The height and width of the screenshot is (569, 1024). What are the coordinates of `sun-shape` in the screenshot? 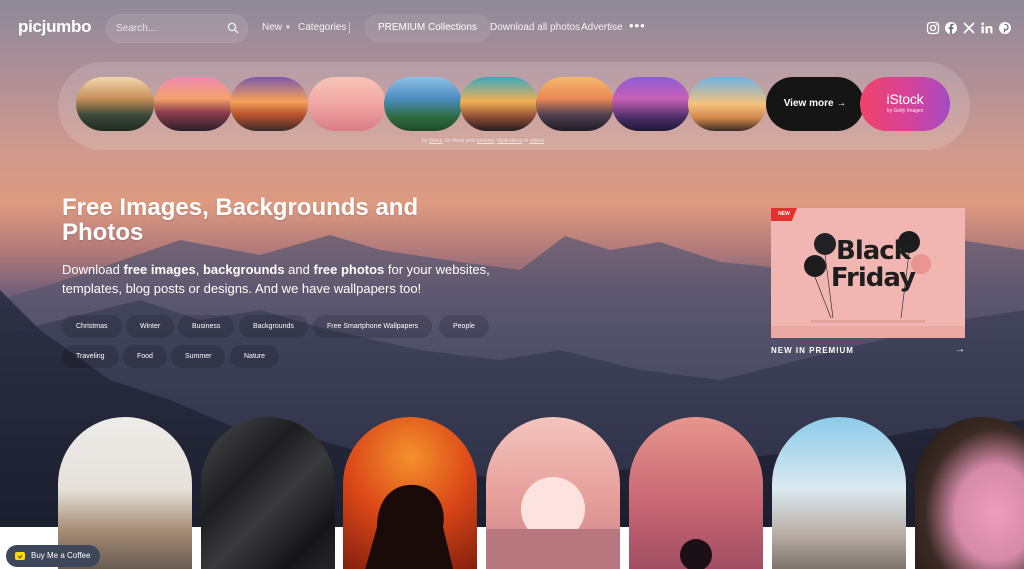 It's located at (553, 523).